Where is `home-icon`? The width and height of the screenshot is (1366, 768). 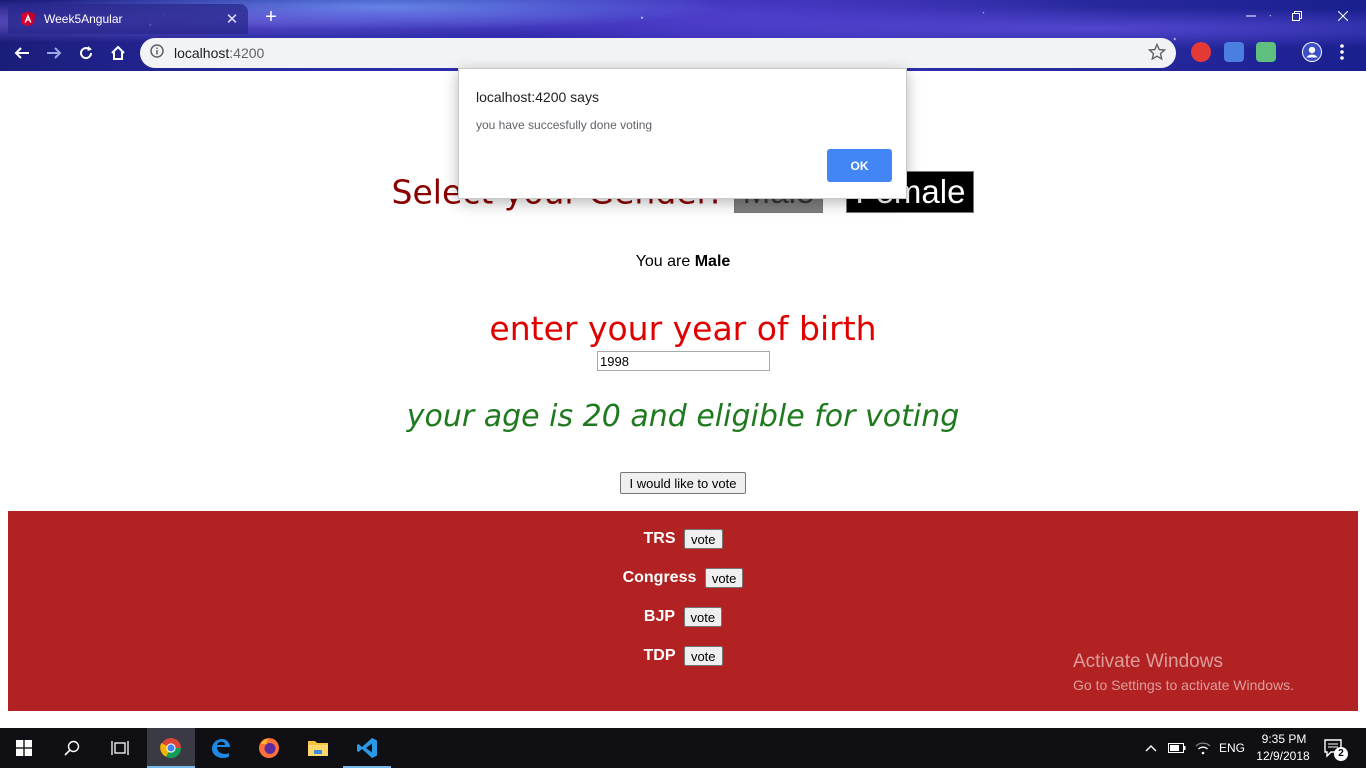 home-icon is located at coordinates (118, 53).